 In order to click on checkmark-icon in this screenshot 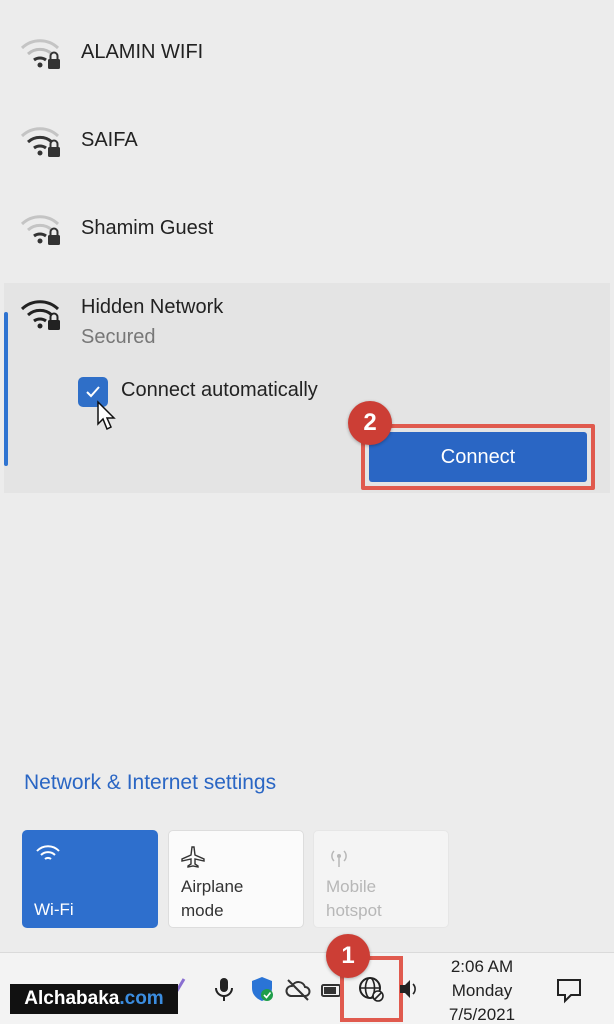, I will do `click(93, 392)`.